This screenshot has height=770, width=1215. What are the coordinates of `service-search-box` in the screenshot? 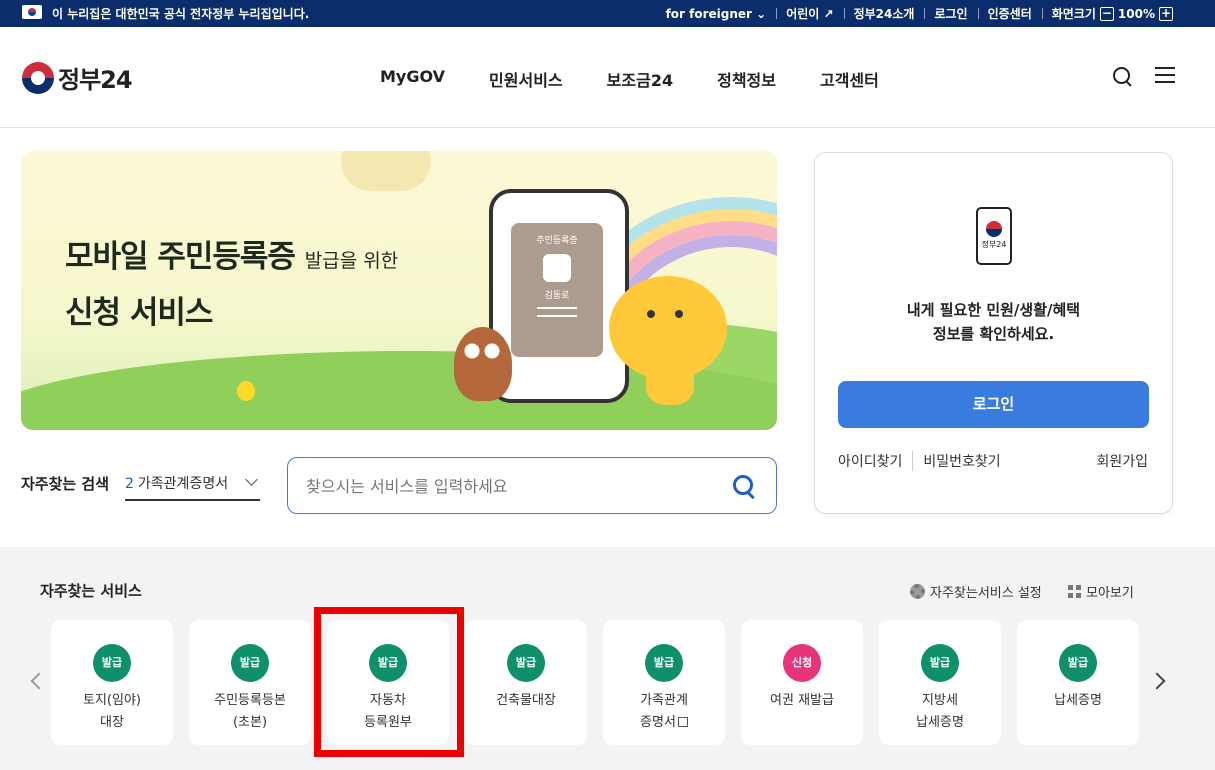 It's located at (532, 485).